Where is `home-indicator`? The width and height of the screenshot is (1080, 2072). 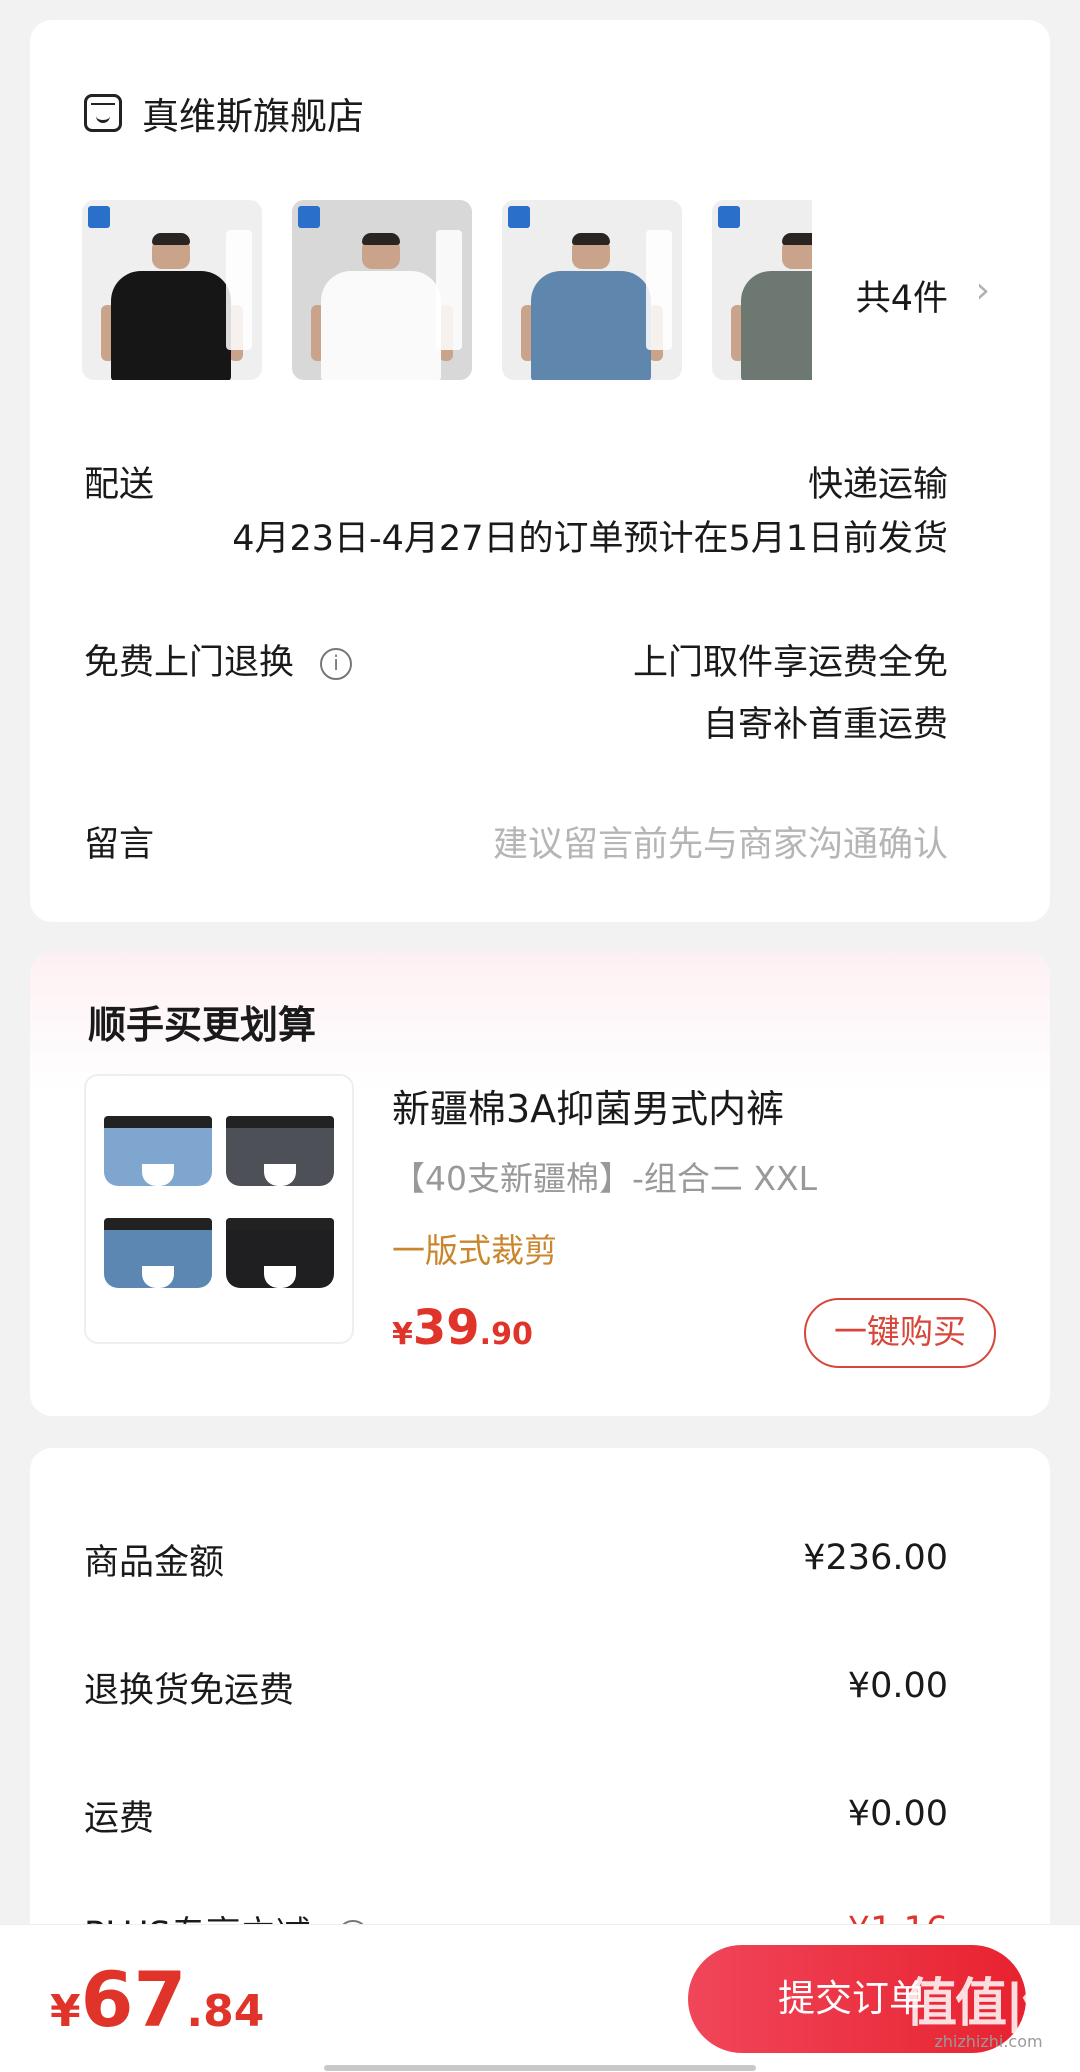
home-indicator is located at coordinates (540, 2068).